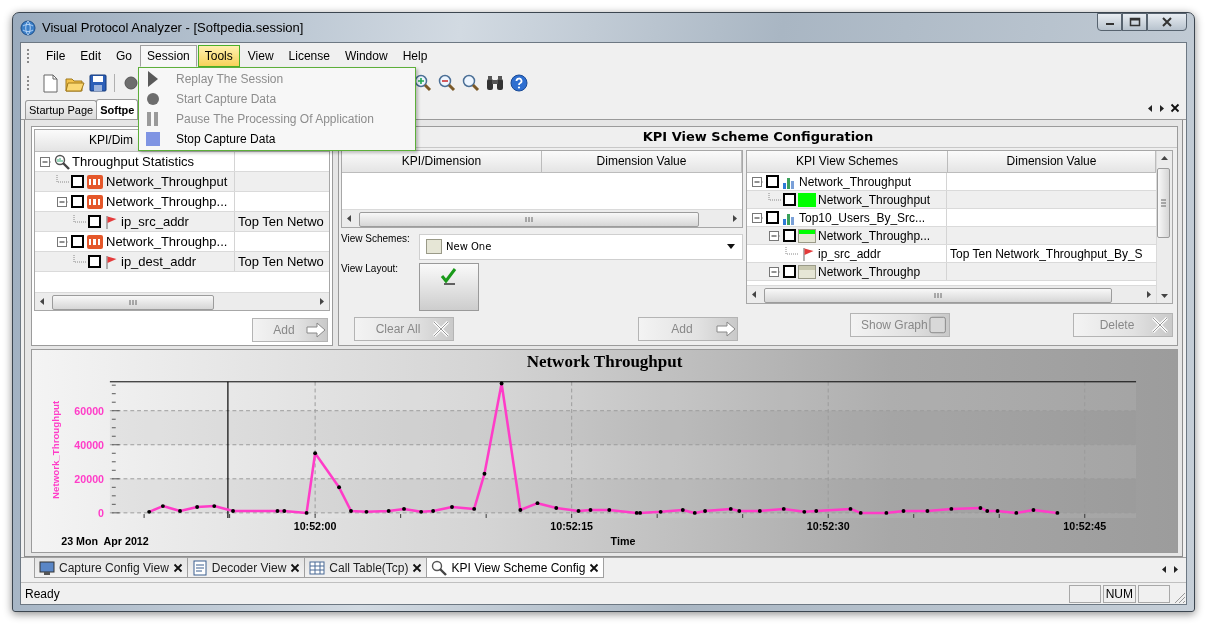 The image size is (1217, 635). What do you see at coordinates (89, 444) in the screenshot?
I see `axis-tick-label: 40000` at bounding box center [89, 444].